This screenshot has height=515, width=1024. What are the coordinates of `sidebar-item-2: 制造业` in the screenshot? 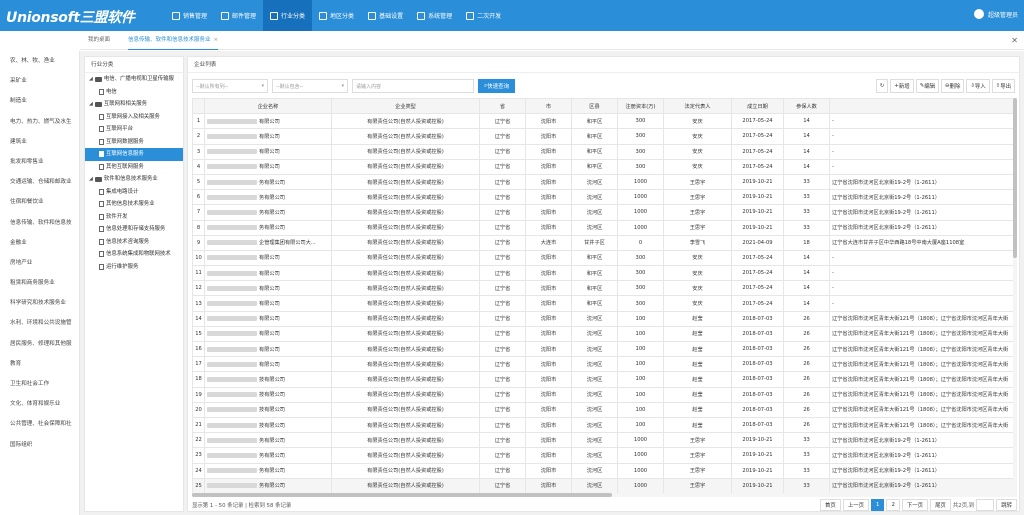 It's located at (39, 101).